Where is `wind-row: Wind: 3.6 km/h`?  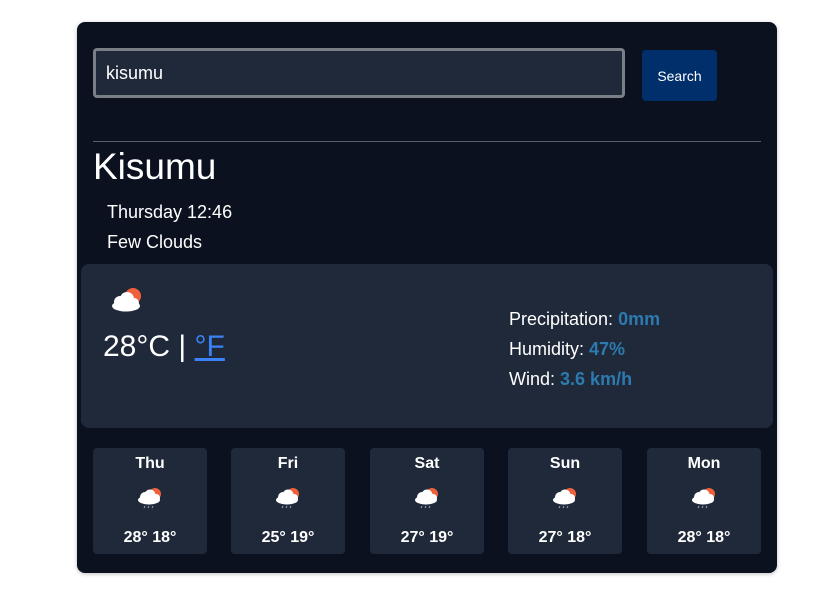 wind-row: Wind: 3.6 km/h is located at coordinates (584, 379).